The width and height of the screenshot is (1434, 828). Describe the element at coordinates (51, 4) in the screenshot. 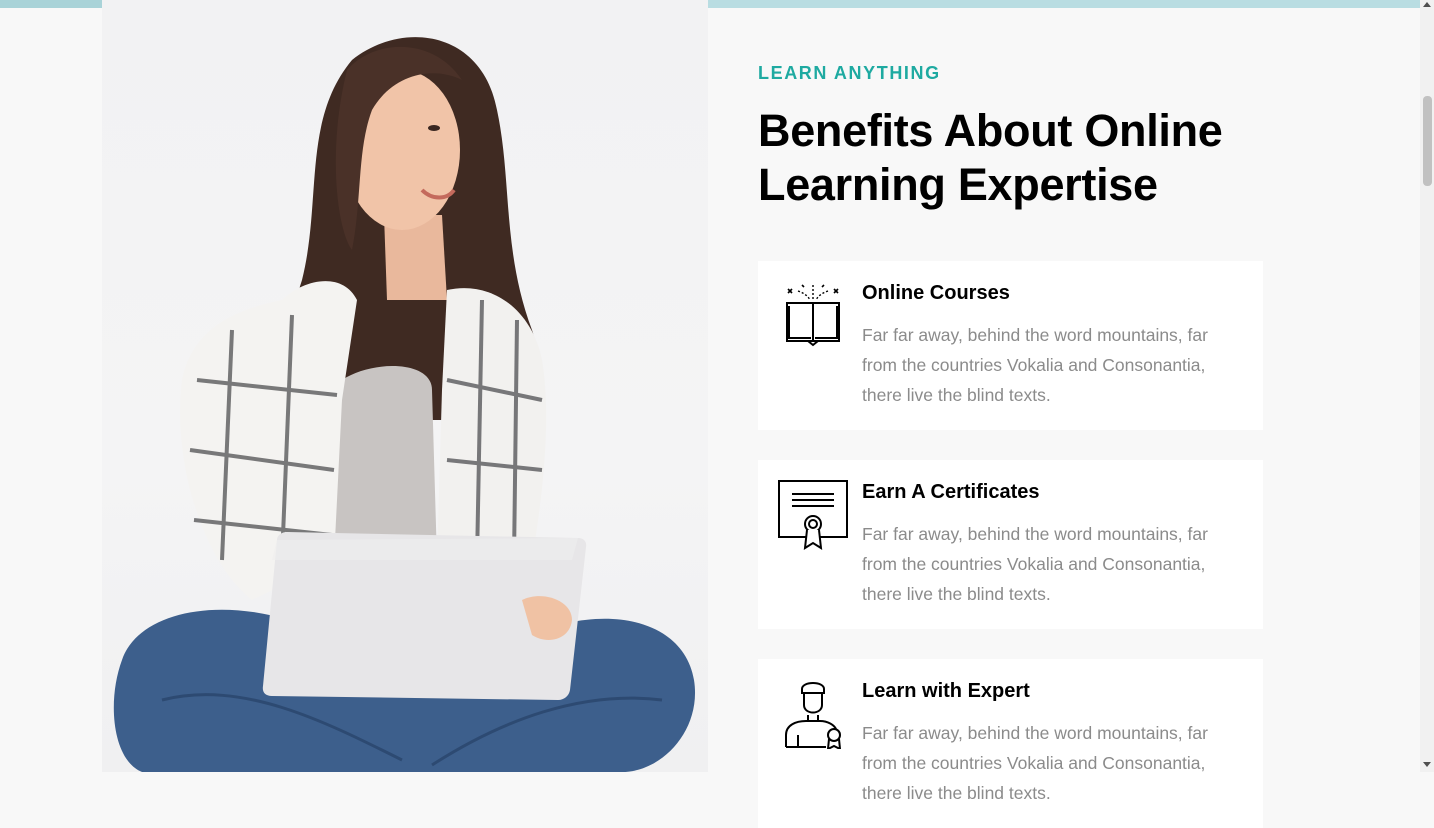

I see `top-accent-bar-left` at that location.